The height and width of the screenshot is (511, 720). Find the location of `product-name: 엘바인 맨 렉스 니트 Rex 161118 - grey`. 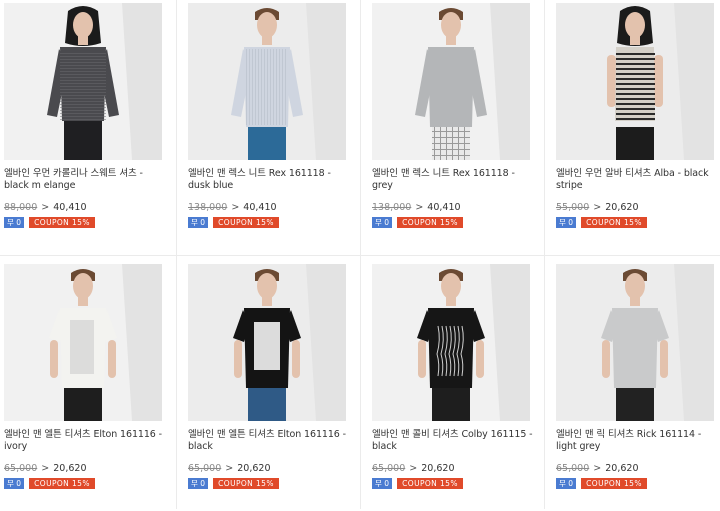

product-name: 엘바인 맨 렉스 니트 Rex 161118 - grey is located at coordinates (455, 180).